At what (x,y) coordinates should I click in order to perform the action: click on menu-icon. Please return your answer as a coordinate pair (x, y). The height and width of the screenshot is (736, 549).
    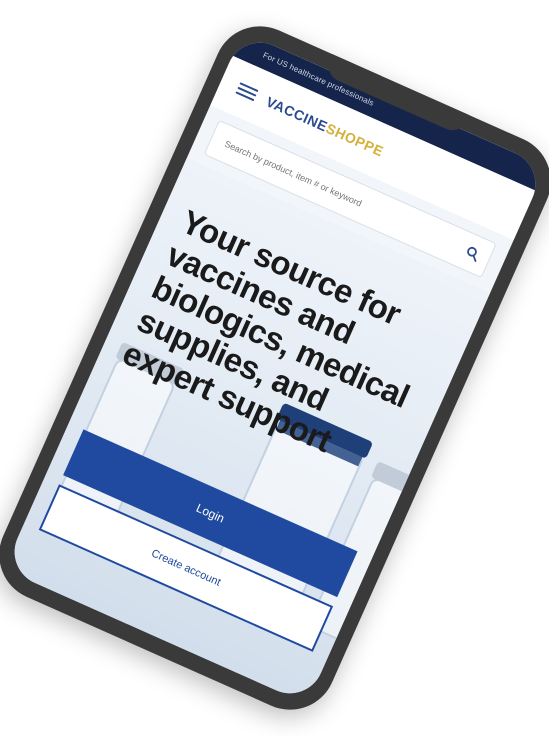
    Looking at the image, I should click on (247, 92).